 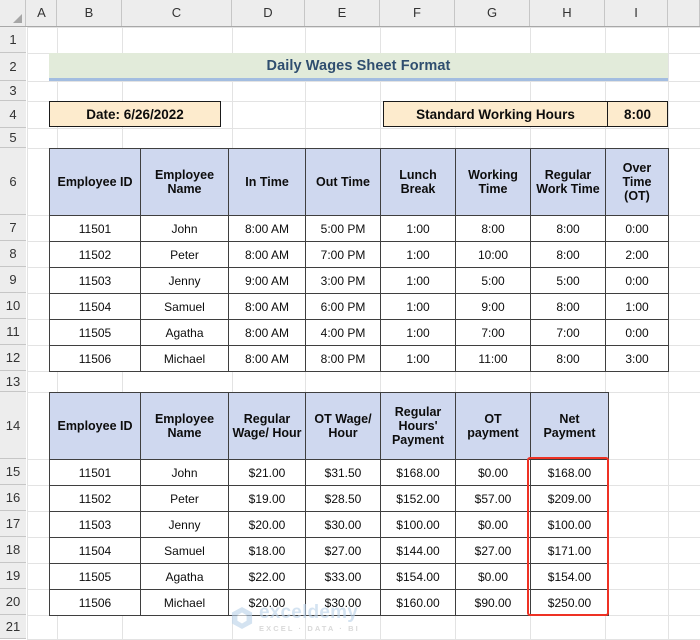 I want to click on row-header-17: 17, so click(x=13, y=524).